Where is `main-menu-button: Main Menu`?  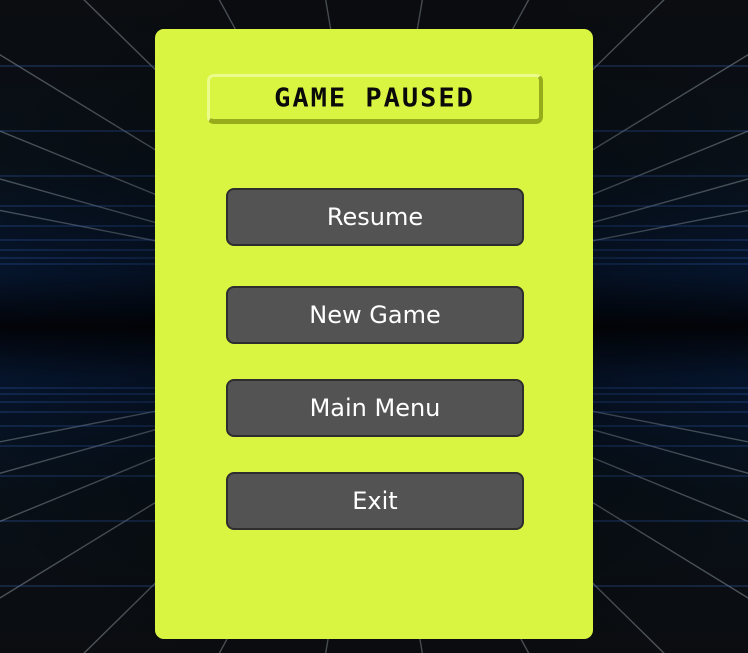 main-menu-button: Main Menu is located at coordinates (375, 408).